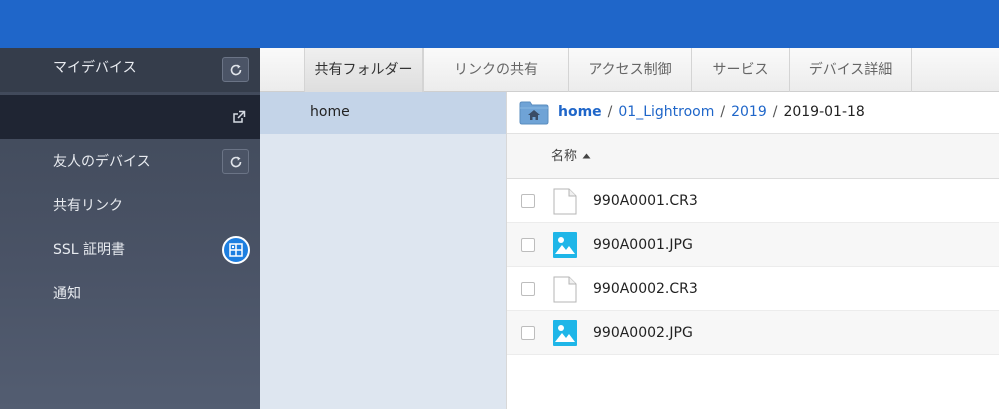  What do you see at coordinates (130, 206) in the screenshot?
I see `sidebar-item-shared-links: 共有リンク` at bounding box center [130, 206].